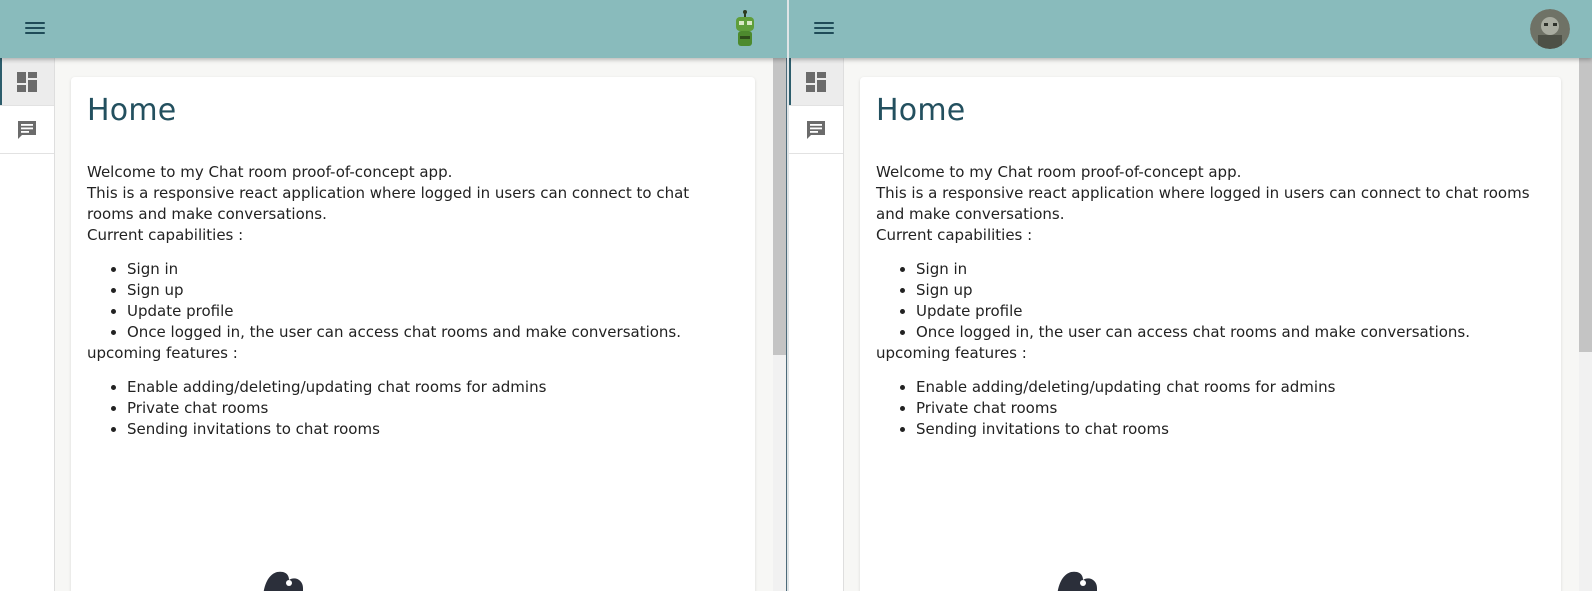  What do you see at coordinates (1550, 29) in the screenshot?
I see `user-photo-avatar-icon` at bounding box center [1550, 29].